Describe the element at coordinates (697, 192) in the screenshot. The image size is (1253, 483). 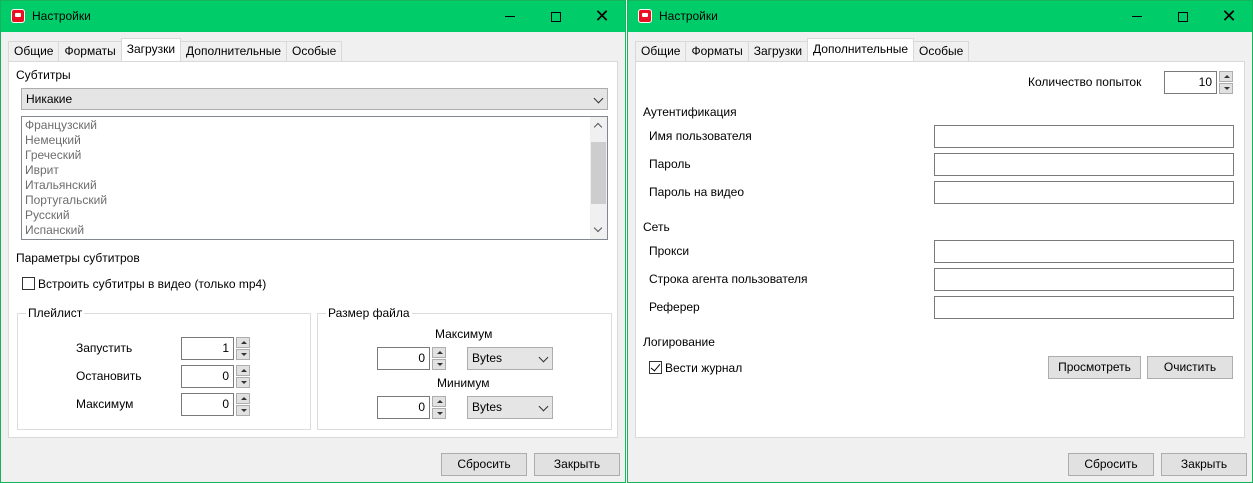
I see `video-password-label: Пароль на видео` at that location.